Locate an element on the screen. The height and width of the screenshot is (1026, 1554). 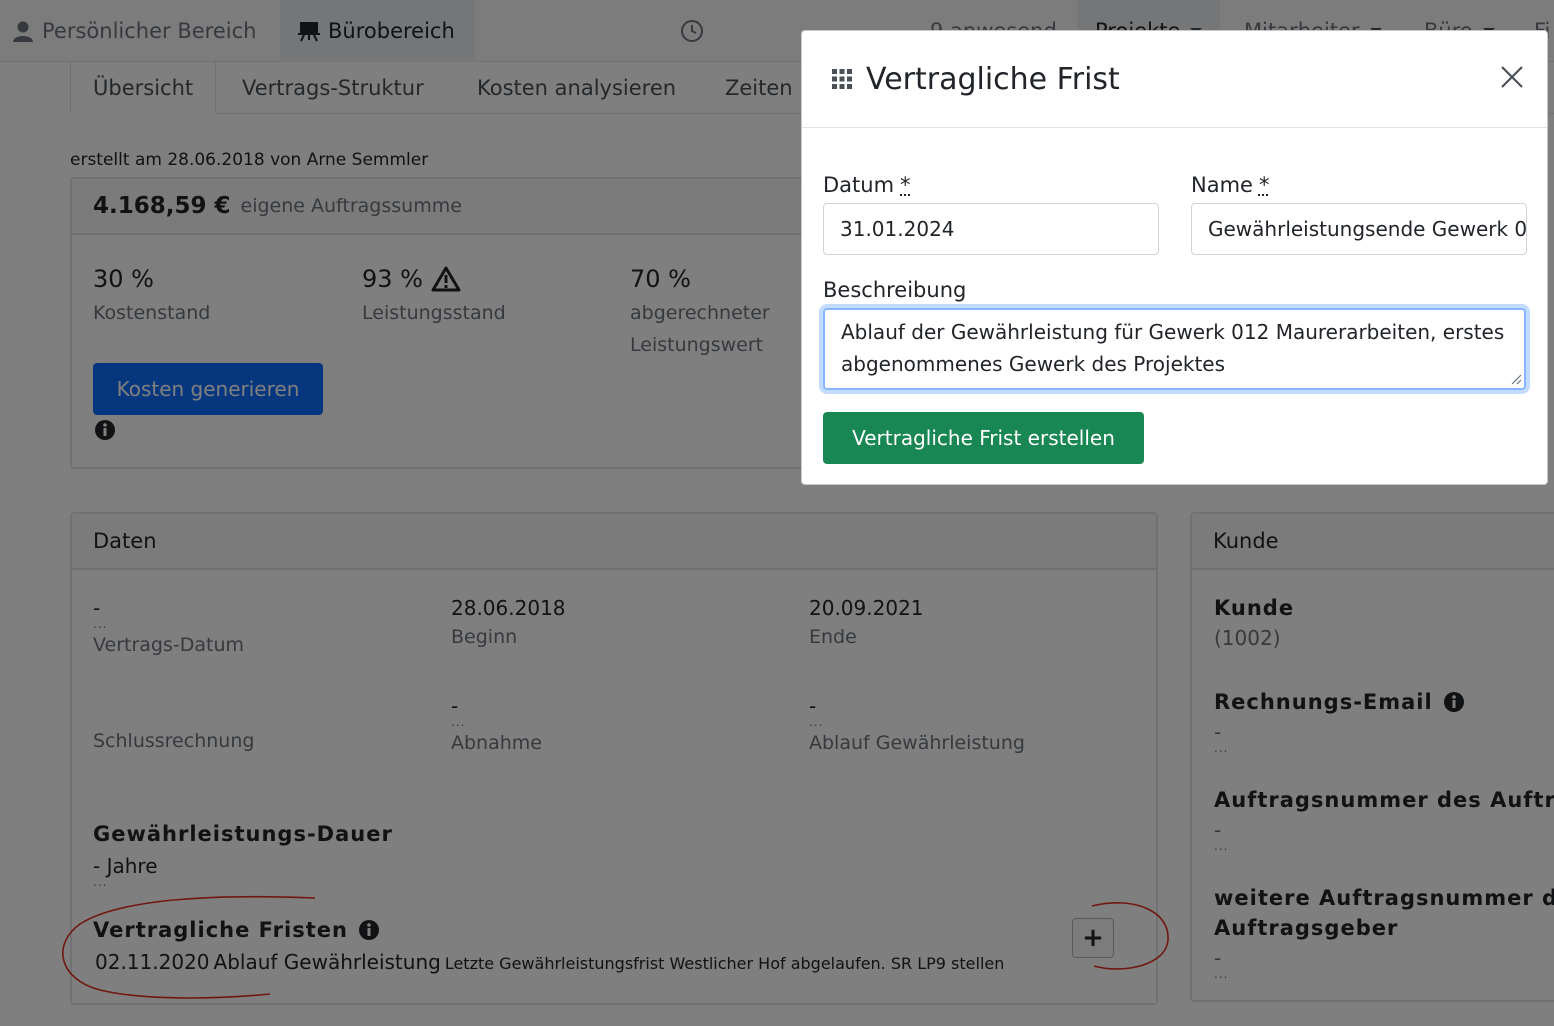
name-label: Name is located at coordinates (1222, 185).